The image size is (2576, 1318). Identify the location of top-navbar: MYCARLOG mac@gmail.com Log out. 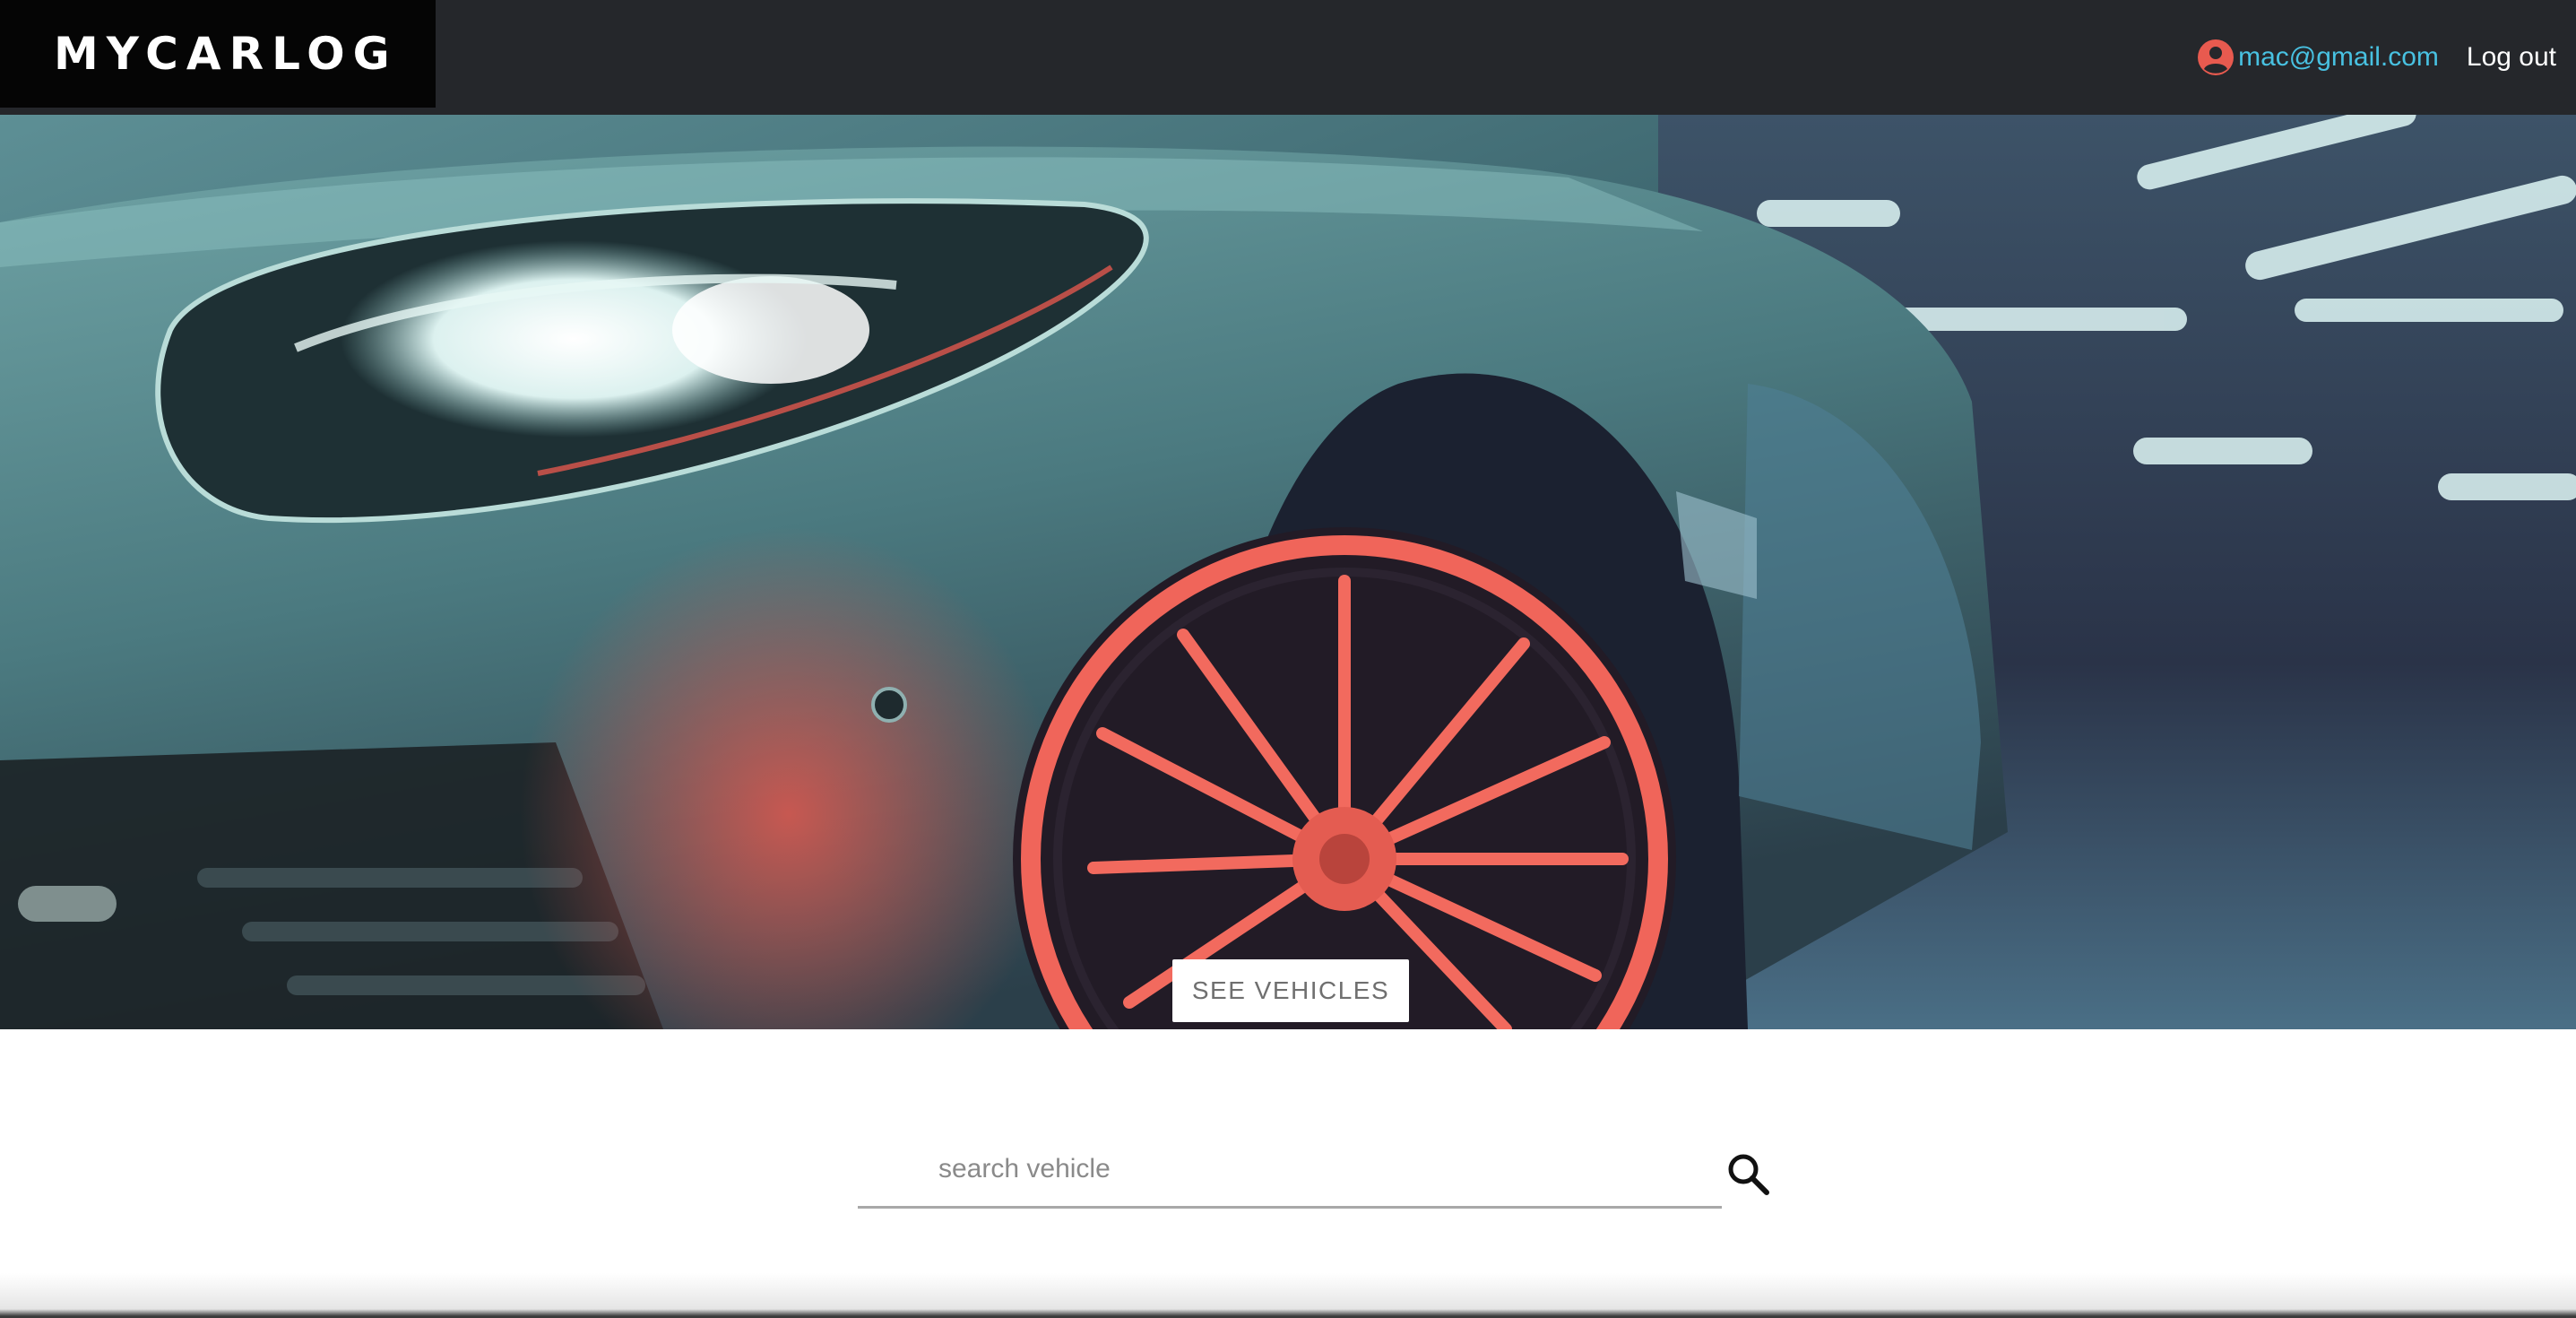
(1288, 58).